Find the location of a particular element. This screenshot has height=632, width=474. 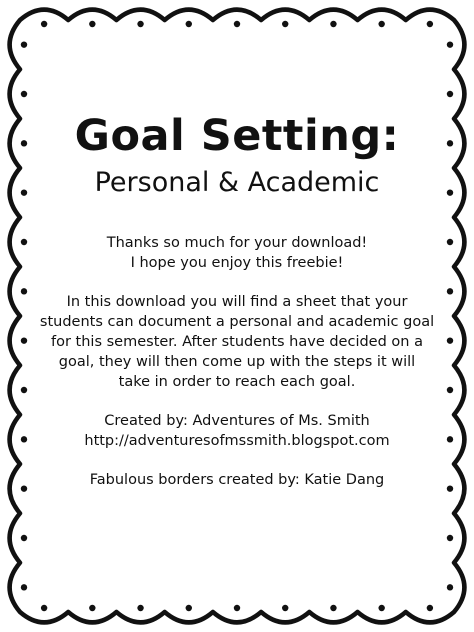

borders-credit-paragraph: Fabulous borders created by: Katie Dang is located at coordinates (237, 480).